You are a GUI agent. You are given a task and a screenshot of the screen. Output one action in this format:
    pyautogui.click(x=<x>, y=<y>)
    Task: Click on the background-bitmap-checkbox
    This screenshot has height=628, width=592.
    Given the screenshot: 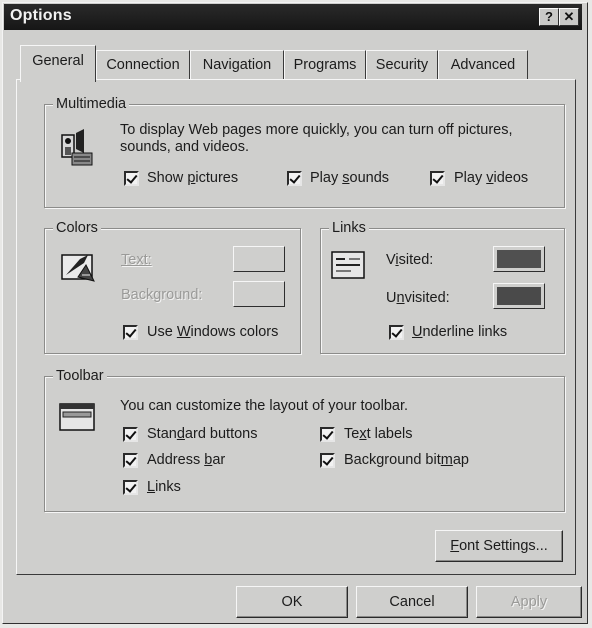 What is the action you would take?
    pyautogui.click(x=327, y=460)
    